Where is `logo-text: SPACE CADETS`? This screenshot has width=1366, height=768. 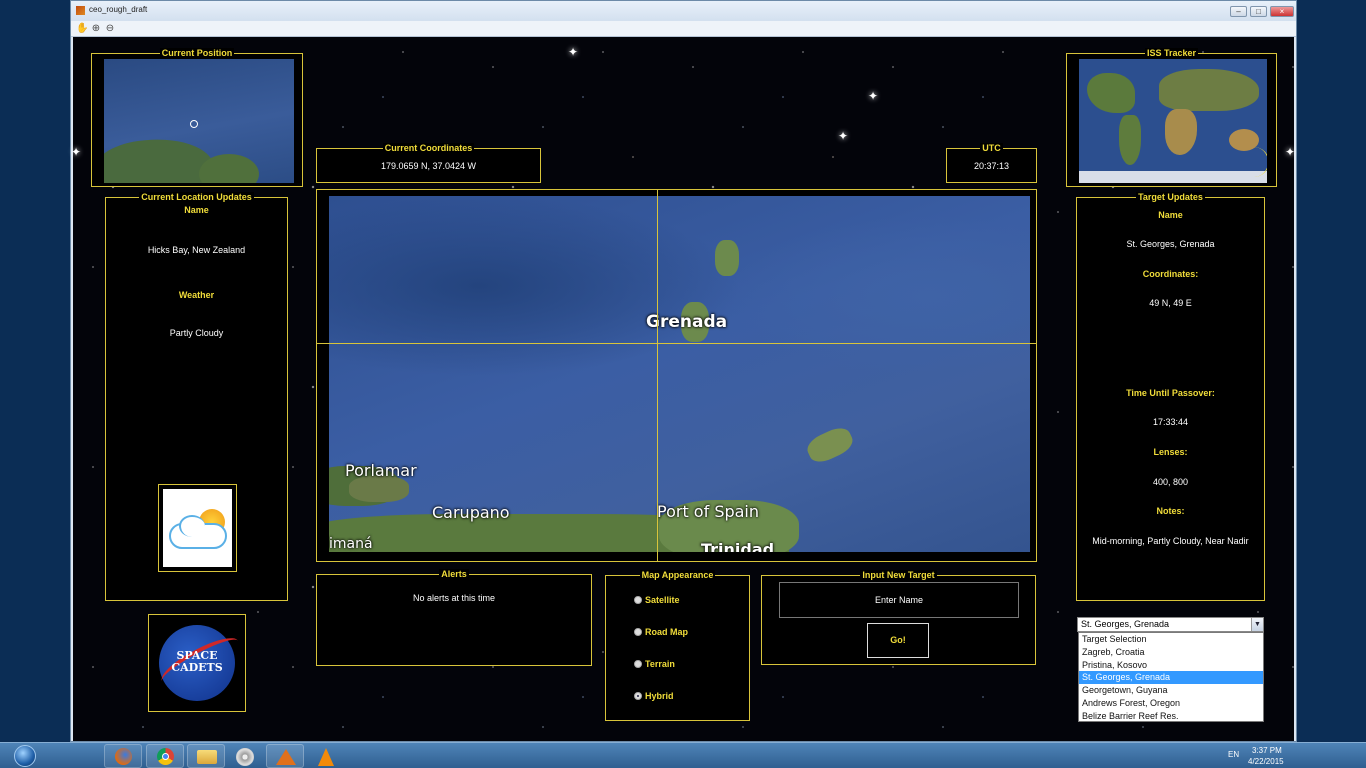
logo-text: SPACE CADETS is located at coordinates (197, 662).